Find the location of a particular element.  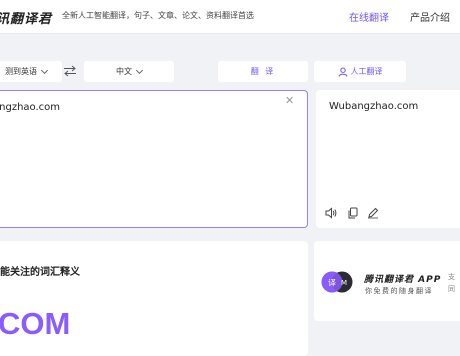

header-slogan: 全新人工智能翻译，句子、文章、论文、资料翻译首选 is located at coordinates (158, 15).